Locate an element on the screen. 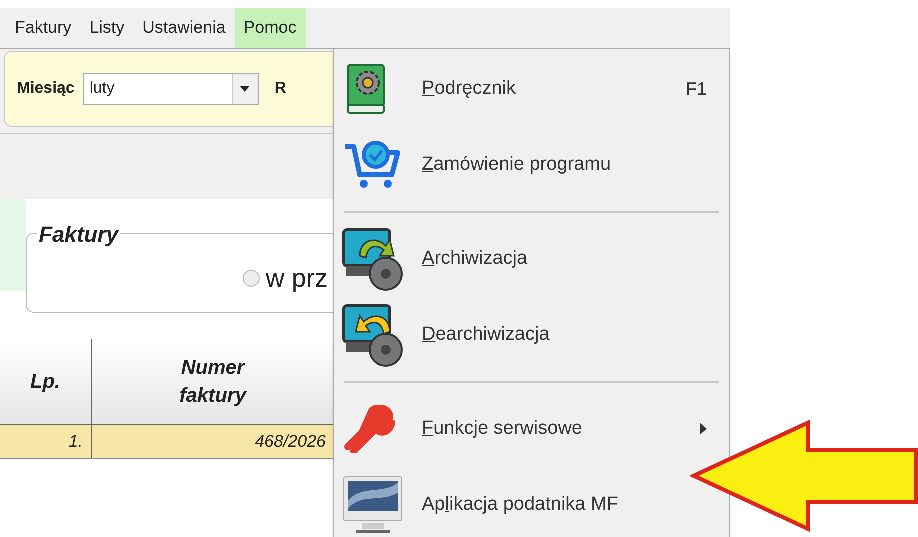 This screenshot has height=537, width=918. menu-item: Faktury is located at coordinates (43, 28).